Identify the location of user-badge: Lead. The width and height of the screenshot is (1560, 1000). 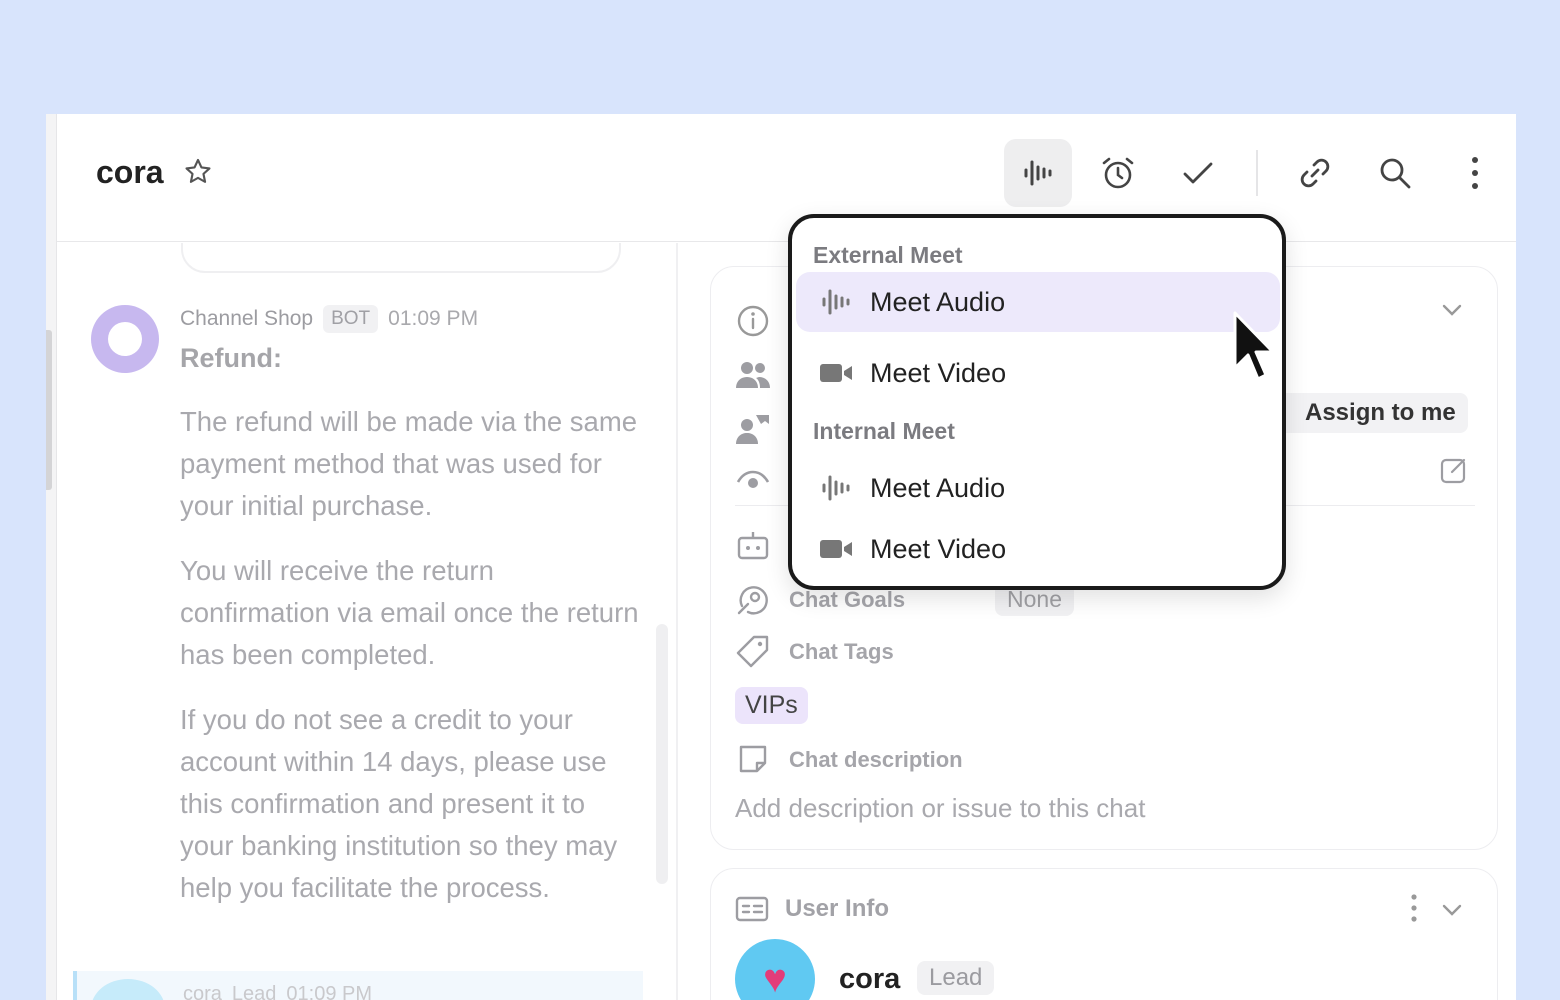
(956, 978).